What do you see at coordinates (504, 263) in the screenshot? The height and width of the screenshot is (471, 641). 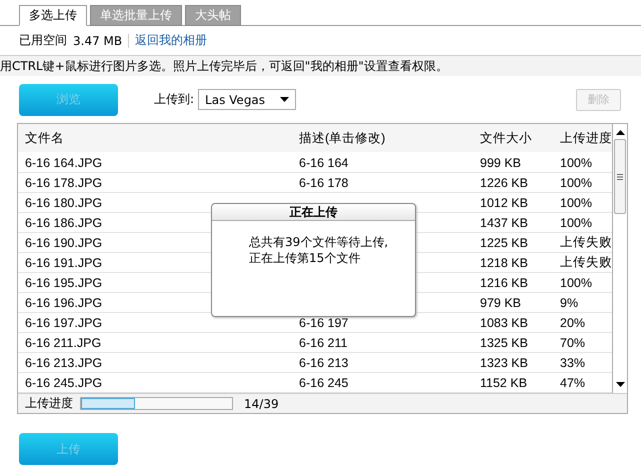 I see `file-size-cell: 1218 KB` at bounding box center [504, 263].